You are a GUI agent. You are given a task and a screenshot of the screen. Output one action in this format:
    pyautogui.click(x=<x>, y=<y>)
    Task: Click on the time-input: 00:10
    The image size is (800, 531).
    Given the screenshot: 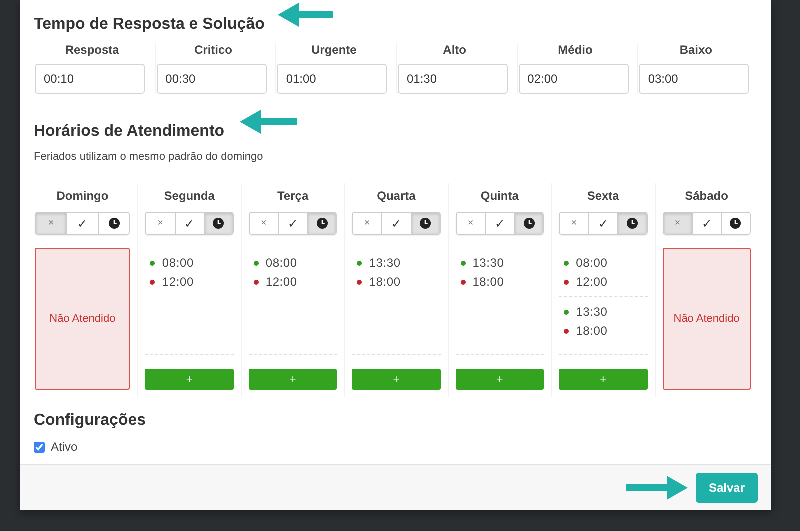 What is the action you would take?
    pyautogui.click(x=90, y=79)
    